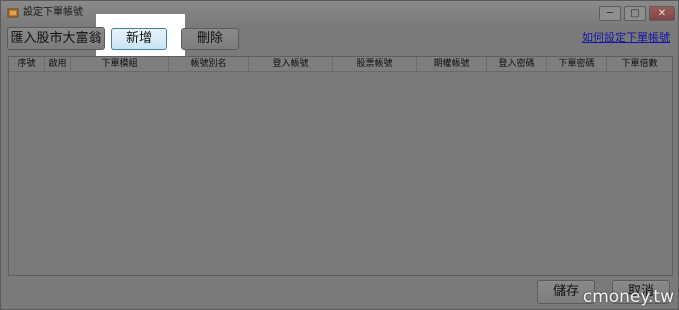 The width and height of the screenshot is (679, 310). I want to click on column-header: 股票帳號, so click(375, 64).